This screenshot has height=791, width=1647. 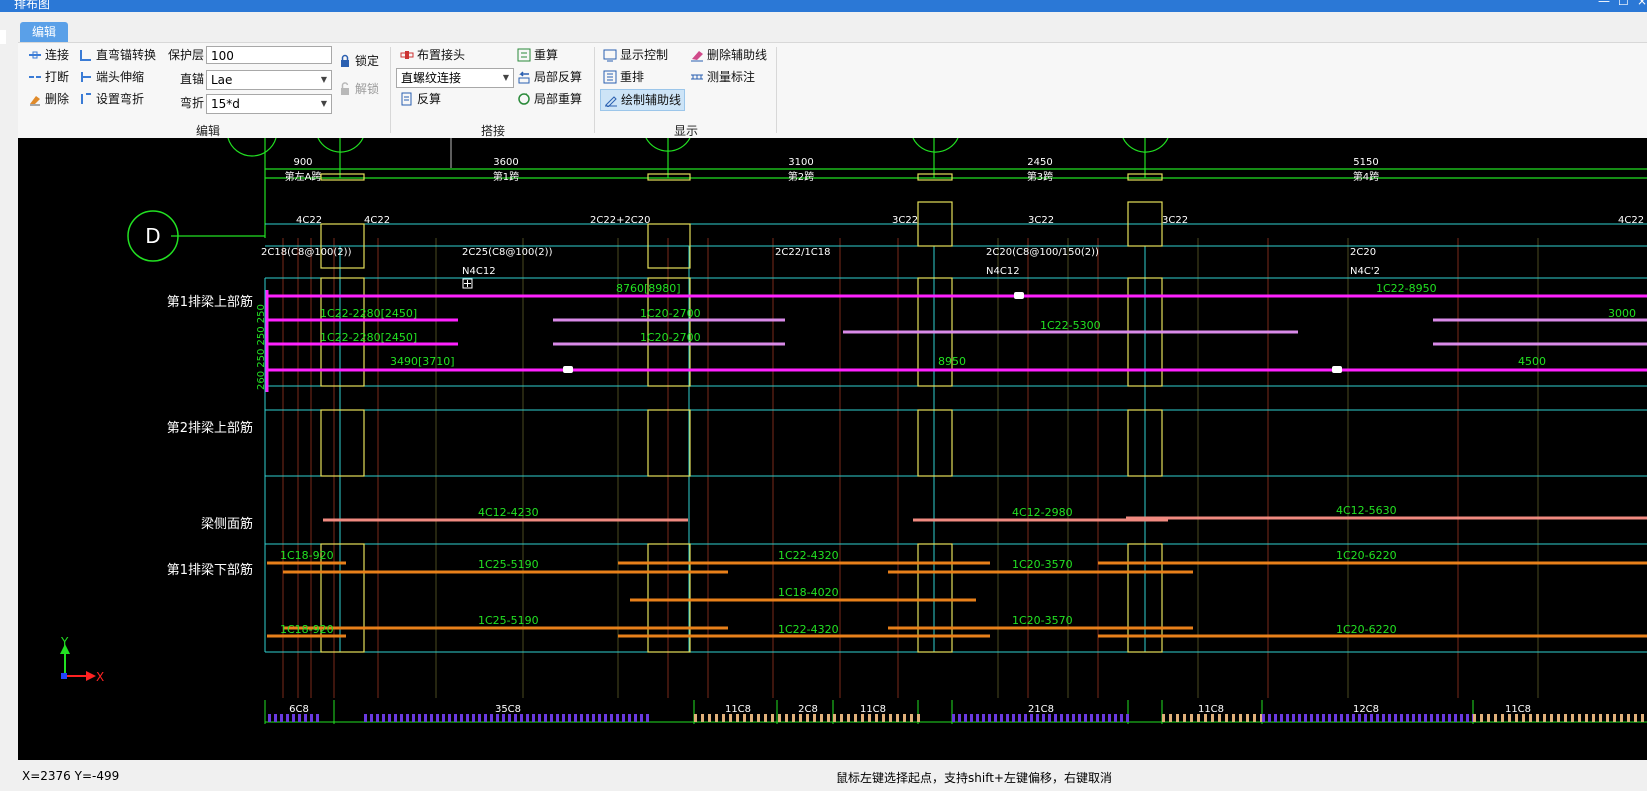 I want to click on bar-label: 1C20-6220, so click(x=1366, y=629).